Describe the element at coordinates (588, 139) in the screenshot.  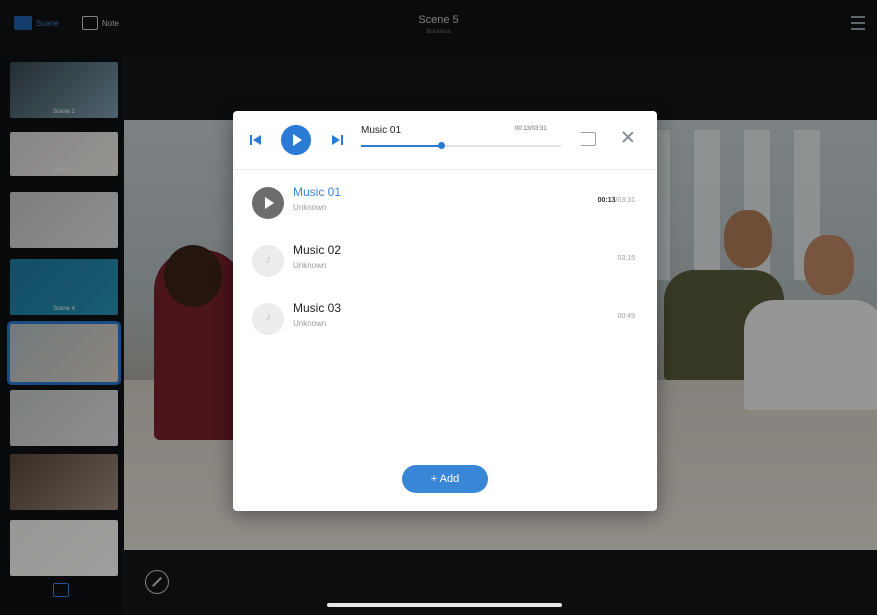
I see `repeat-icon` at that location.